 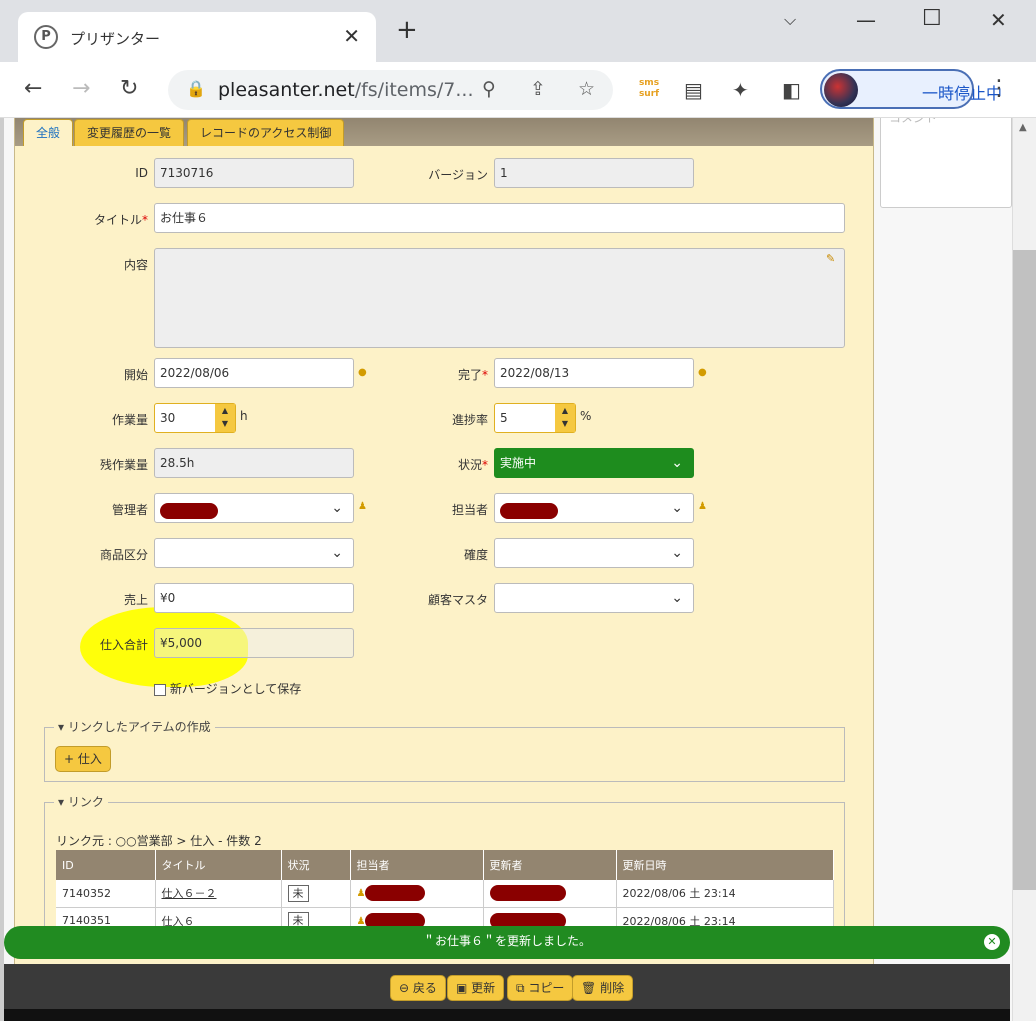 What do you see at coordinates (444, 754) in the screenshot?
I see `linked-create-fieldset` at bounding box center [444, 754].